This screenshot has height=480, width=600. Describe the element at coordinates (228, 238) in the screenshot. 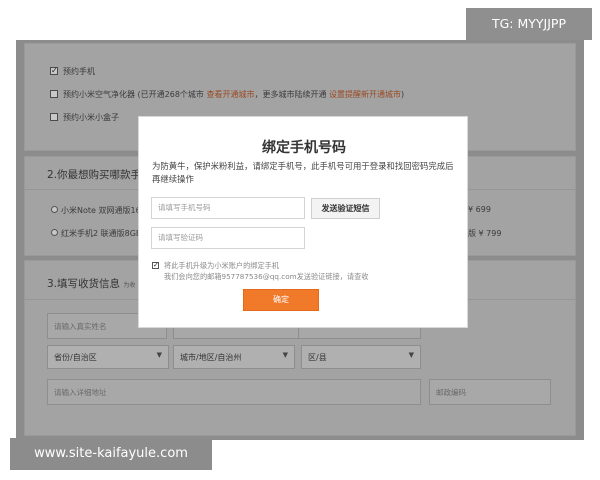

I see `dialog-code-input: 请填写验证码` at that location.